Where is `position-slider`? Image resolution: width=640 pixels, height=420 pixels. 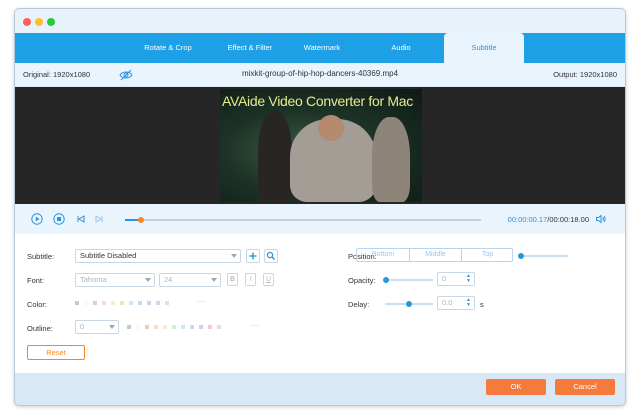
position-slider is located at coordinates (543, 256).